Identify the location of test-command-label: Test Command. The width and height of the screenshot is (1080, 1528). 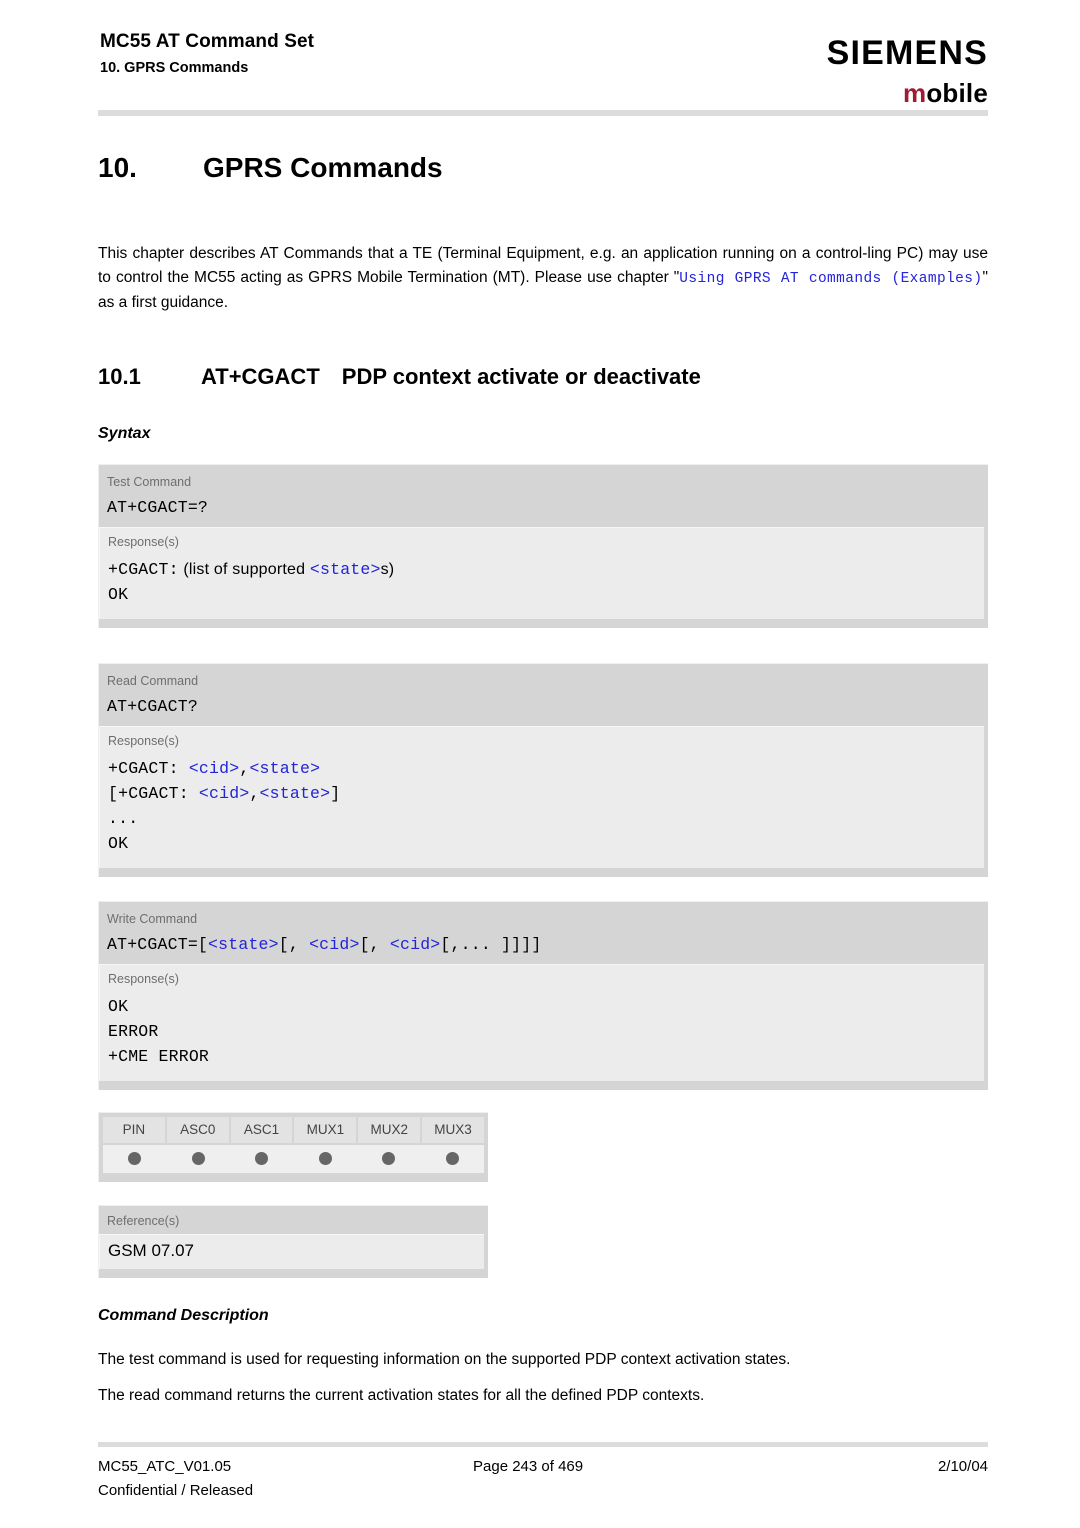
(149, 482).